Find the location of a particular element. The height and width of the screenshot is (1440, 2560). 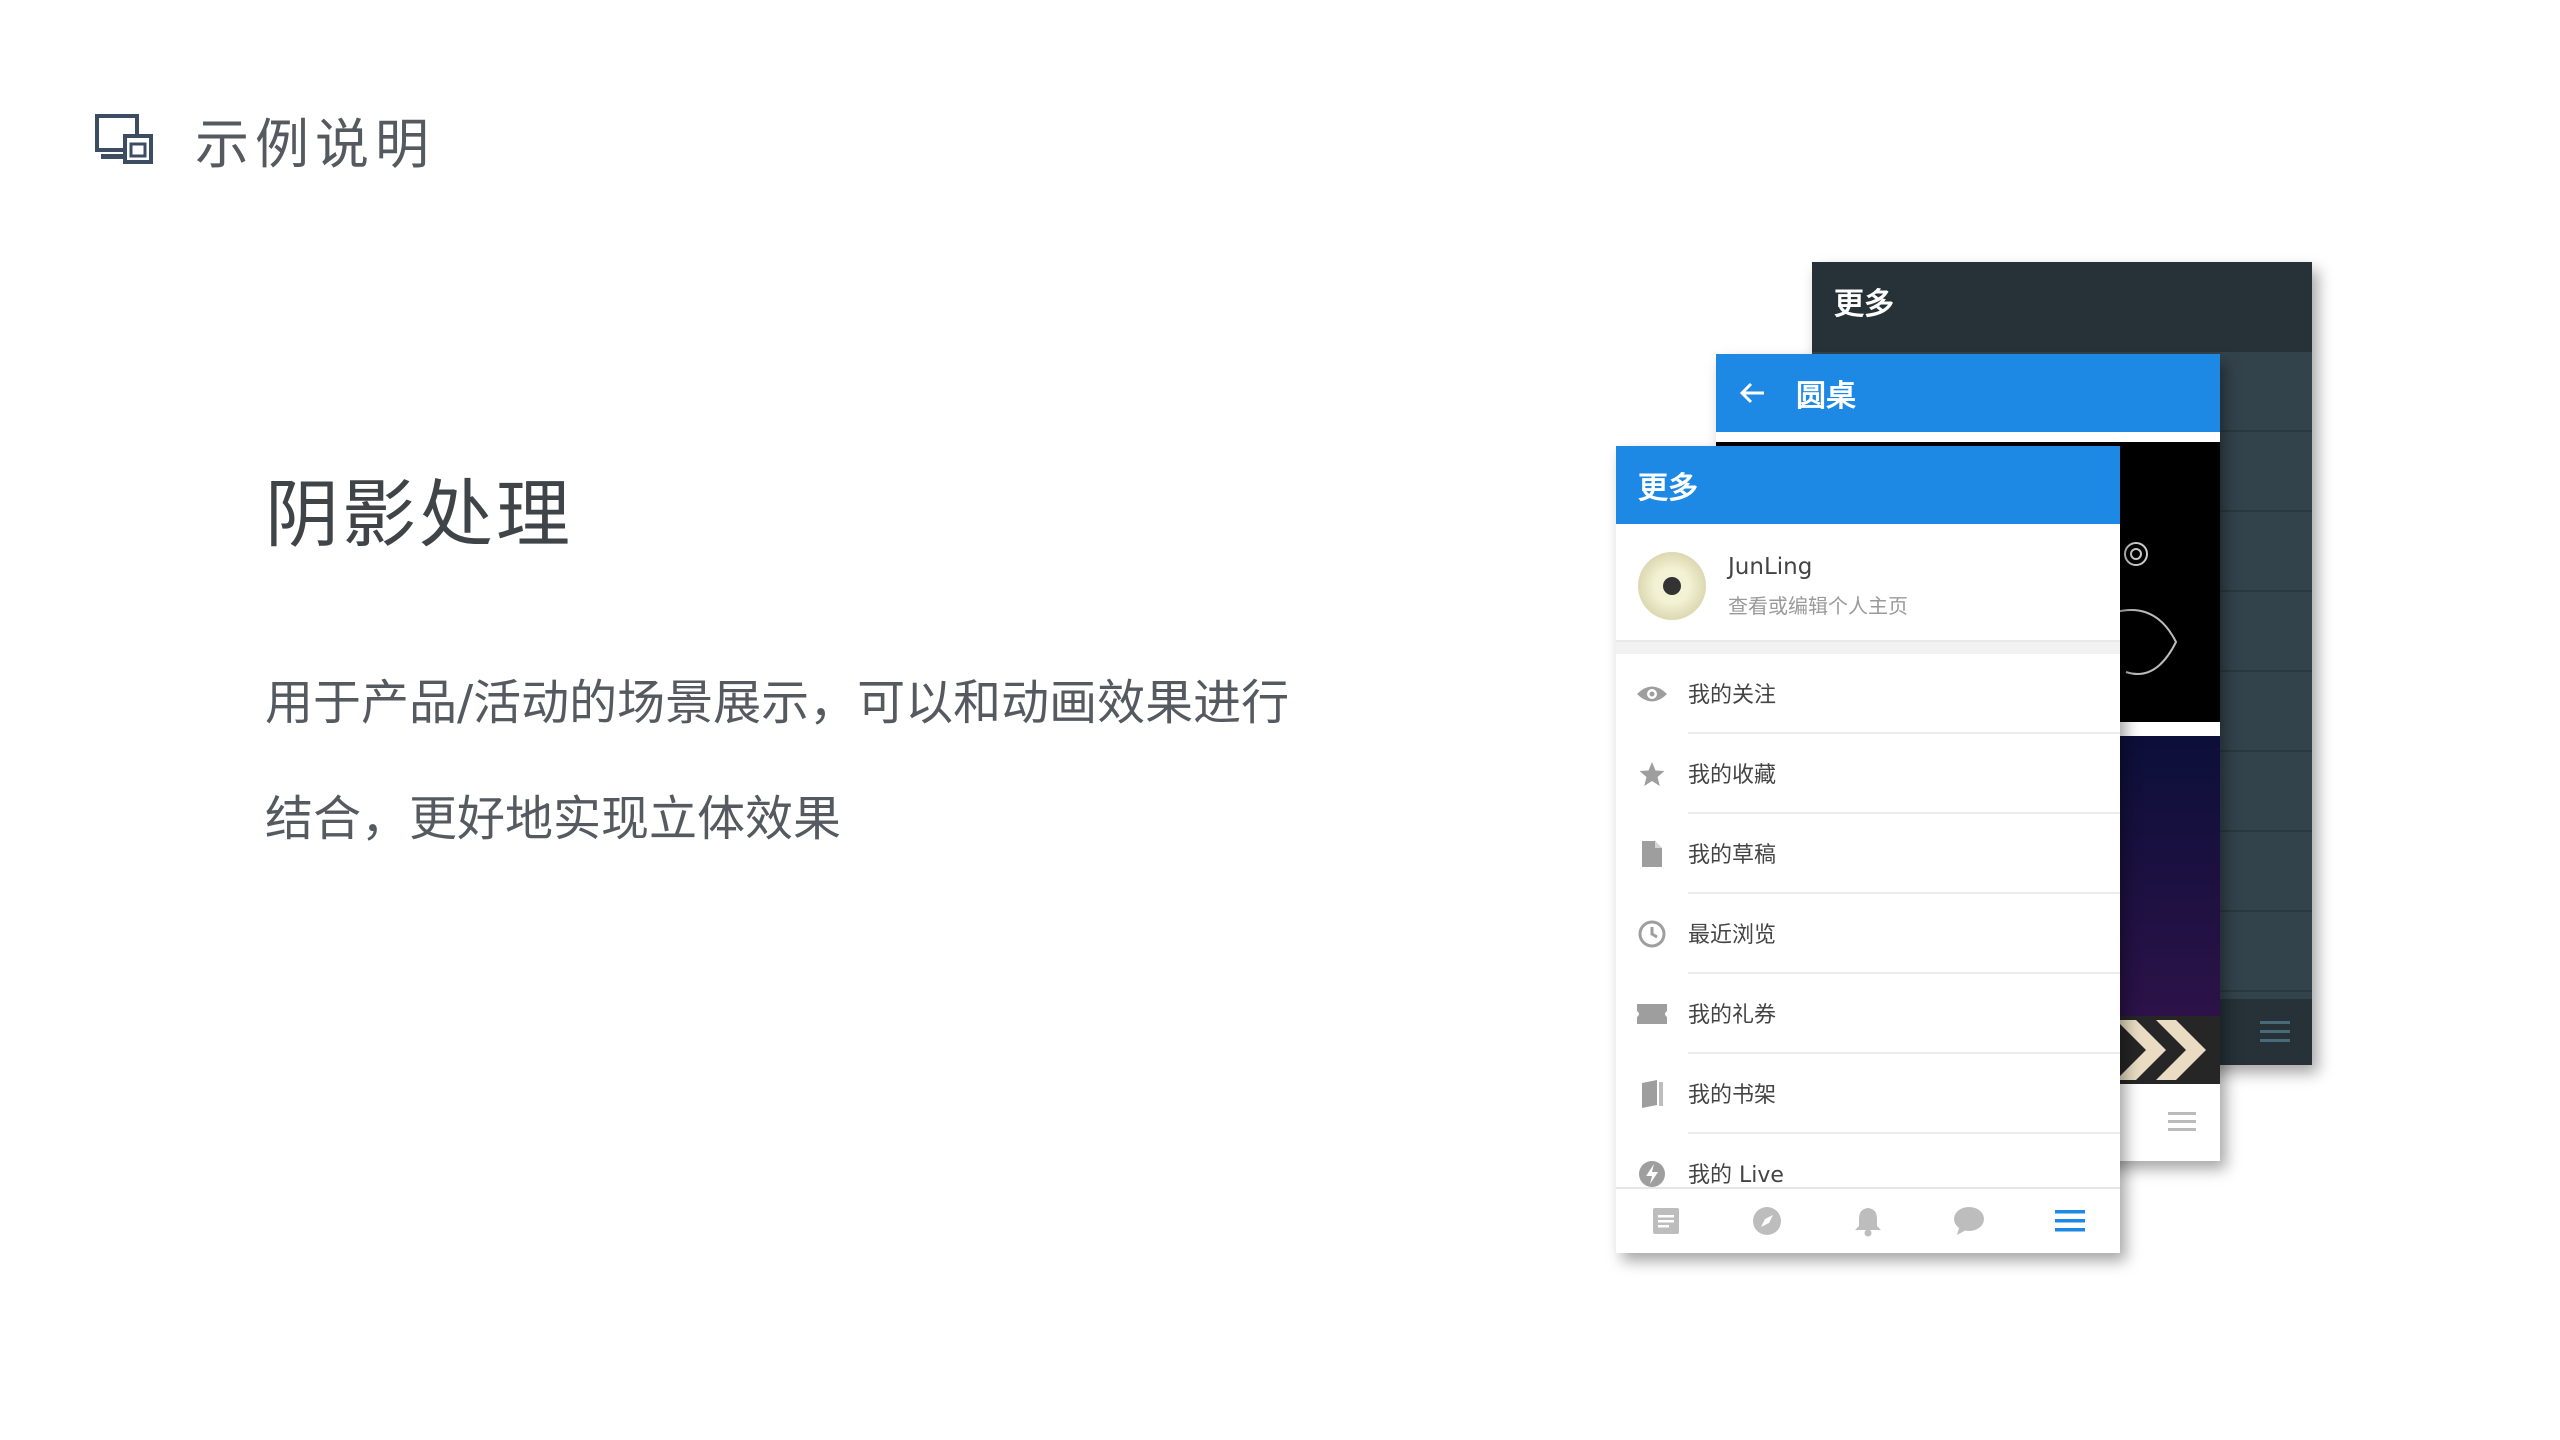

eye-icon is located at coordinates (1652, 694).